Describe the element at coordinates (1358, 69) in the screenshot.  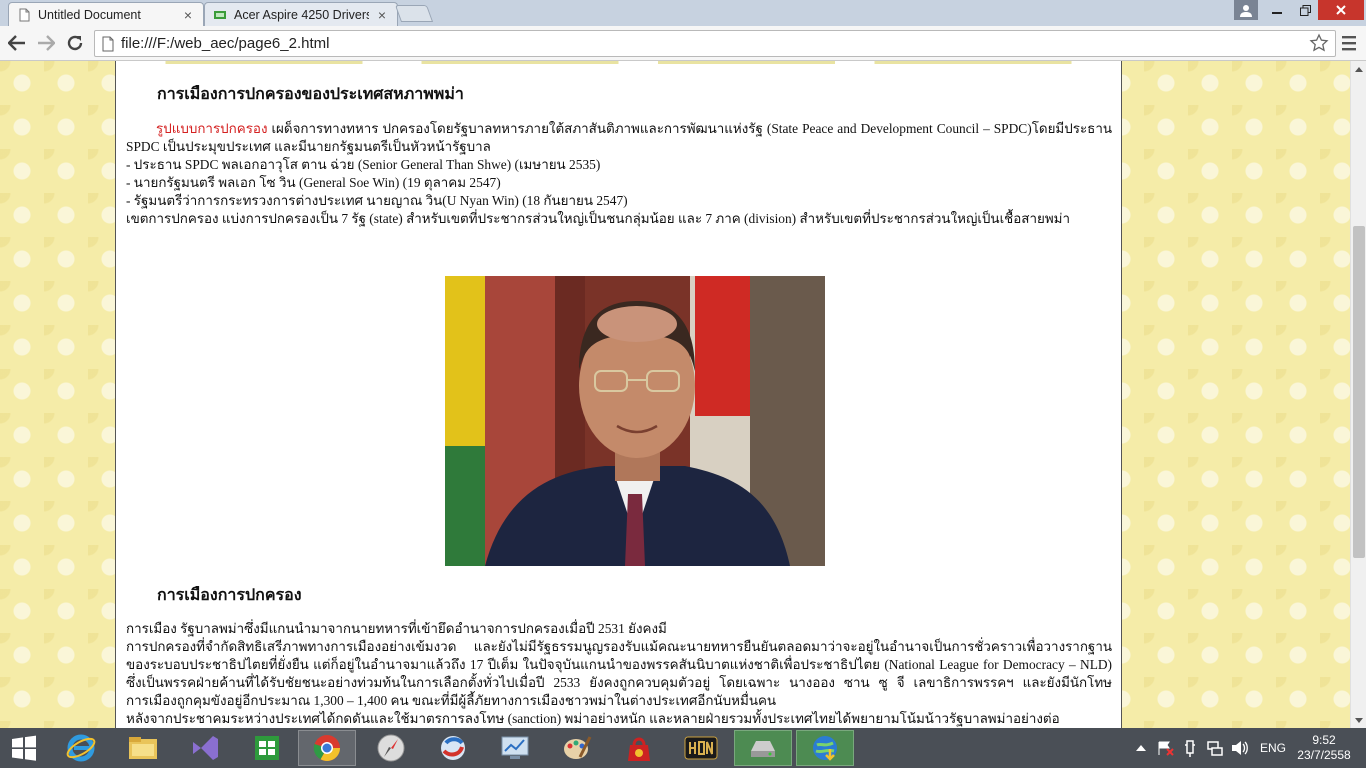
I see `scroll-up-arrow-icon` at that location.